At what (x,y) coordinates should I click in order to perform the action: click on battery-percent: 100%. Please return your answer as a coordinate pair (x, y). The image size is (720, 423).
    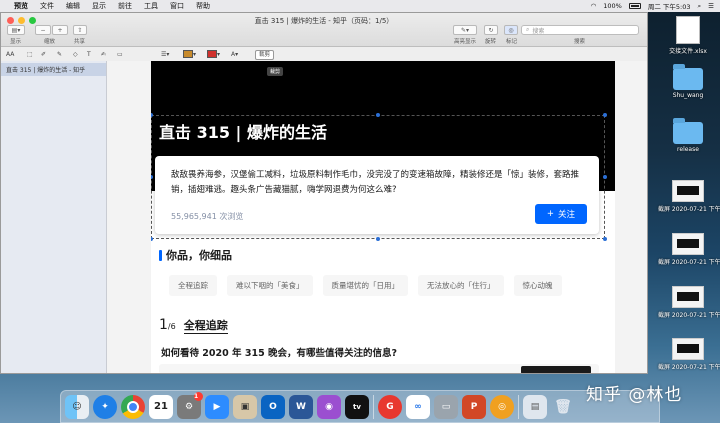
    Looking at the image, I should click on (612, 6).